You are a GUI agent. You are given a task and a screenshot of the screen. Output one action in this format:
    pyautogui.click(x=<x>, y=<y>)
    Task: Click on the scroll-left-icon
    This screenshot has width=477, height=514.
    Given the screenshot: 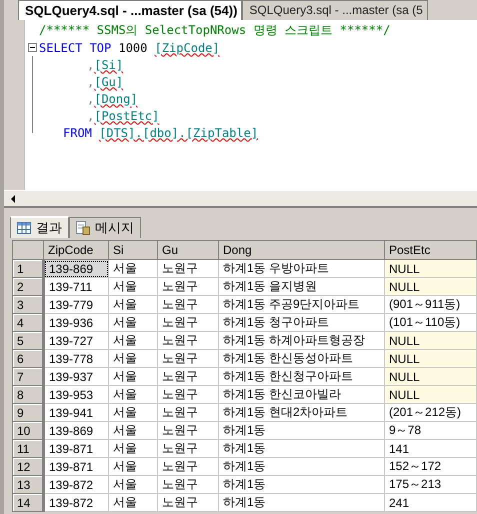 What is the action you would take?
    pyautogui.click(x=13, y=198)
    